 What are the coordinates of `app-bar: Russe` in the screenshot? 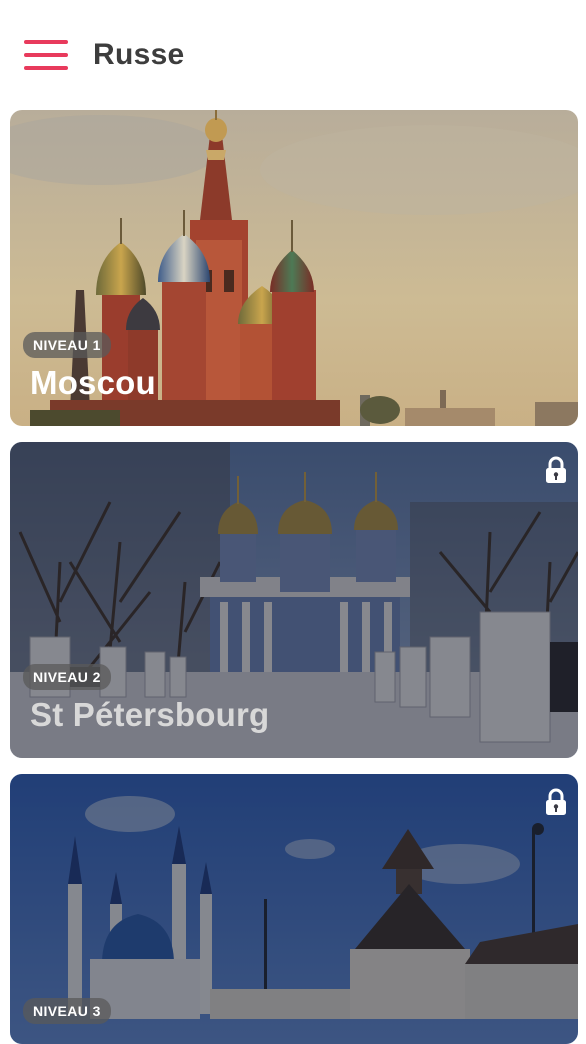 It's located at (293, 55).